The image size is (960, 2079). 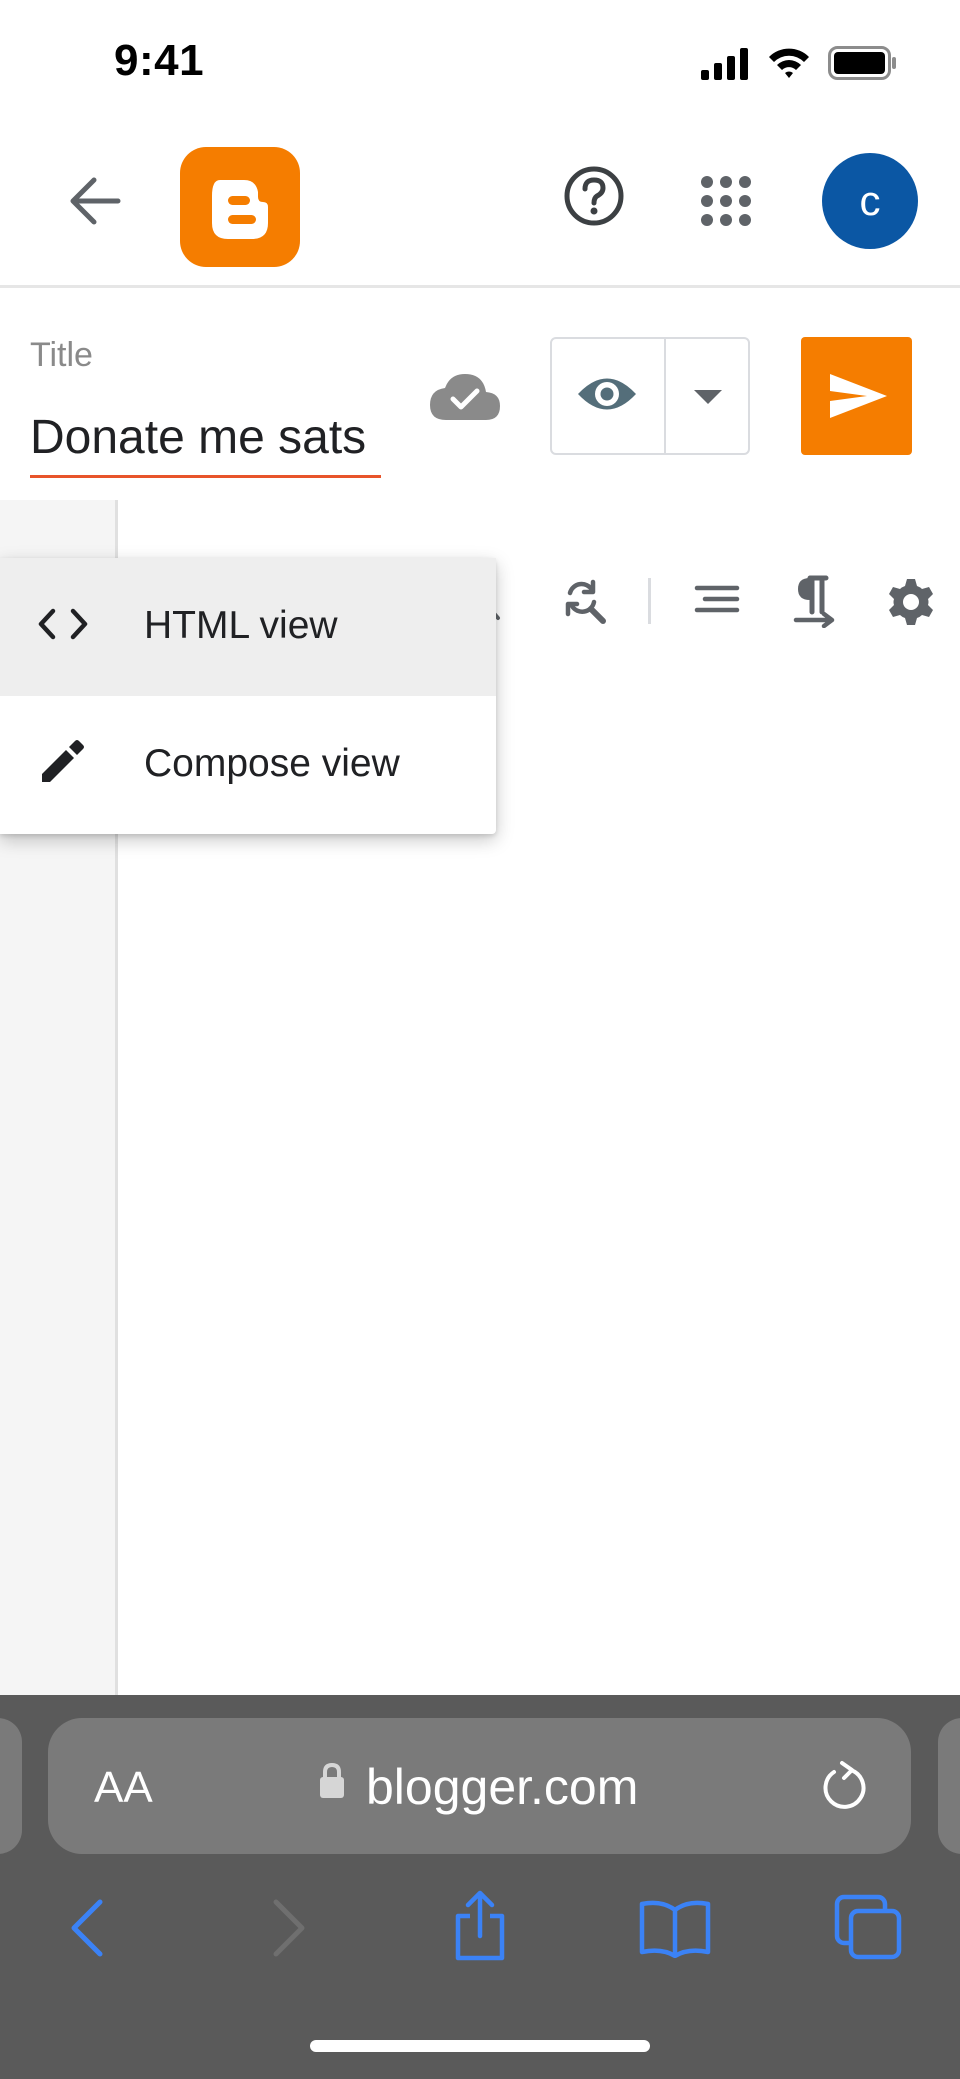 What do you see at coordinates (708, 397) in the screenshot?
I see `dropdown-arrow-icon` at bounding box center [708, 397].